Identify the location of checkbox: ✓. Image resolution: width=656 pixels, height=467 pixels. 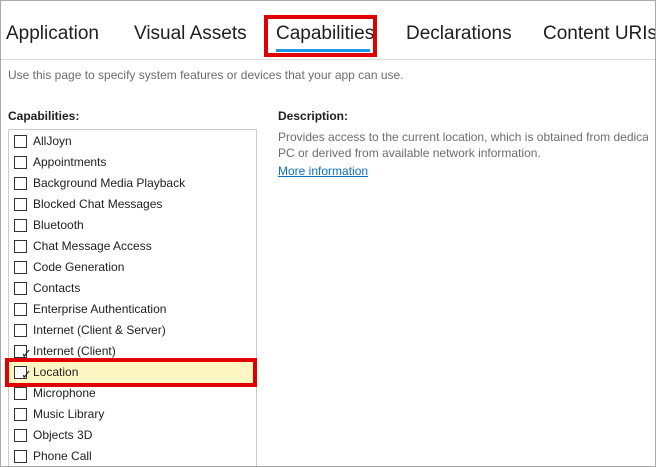
(23, 352).